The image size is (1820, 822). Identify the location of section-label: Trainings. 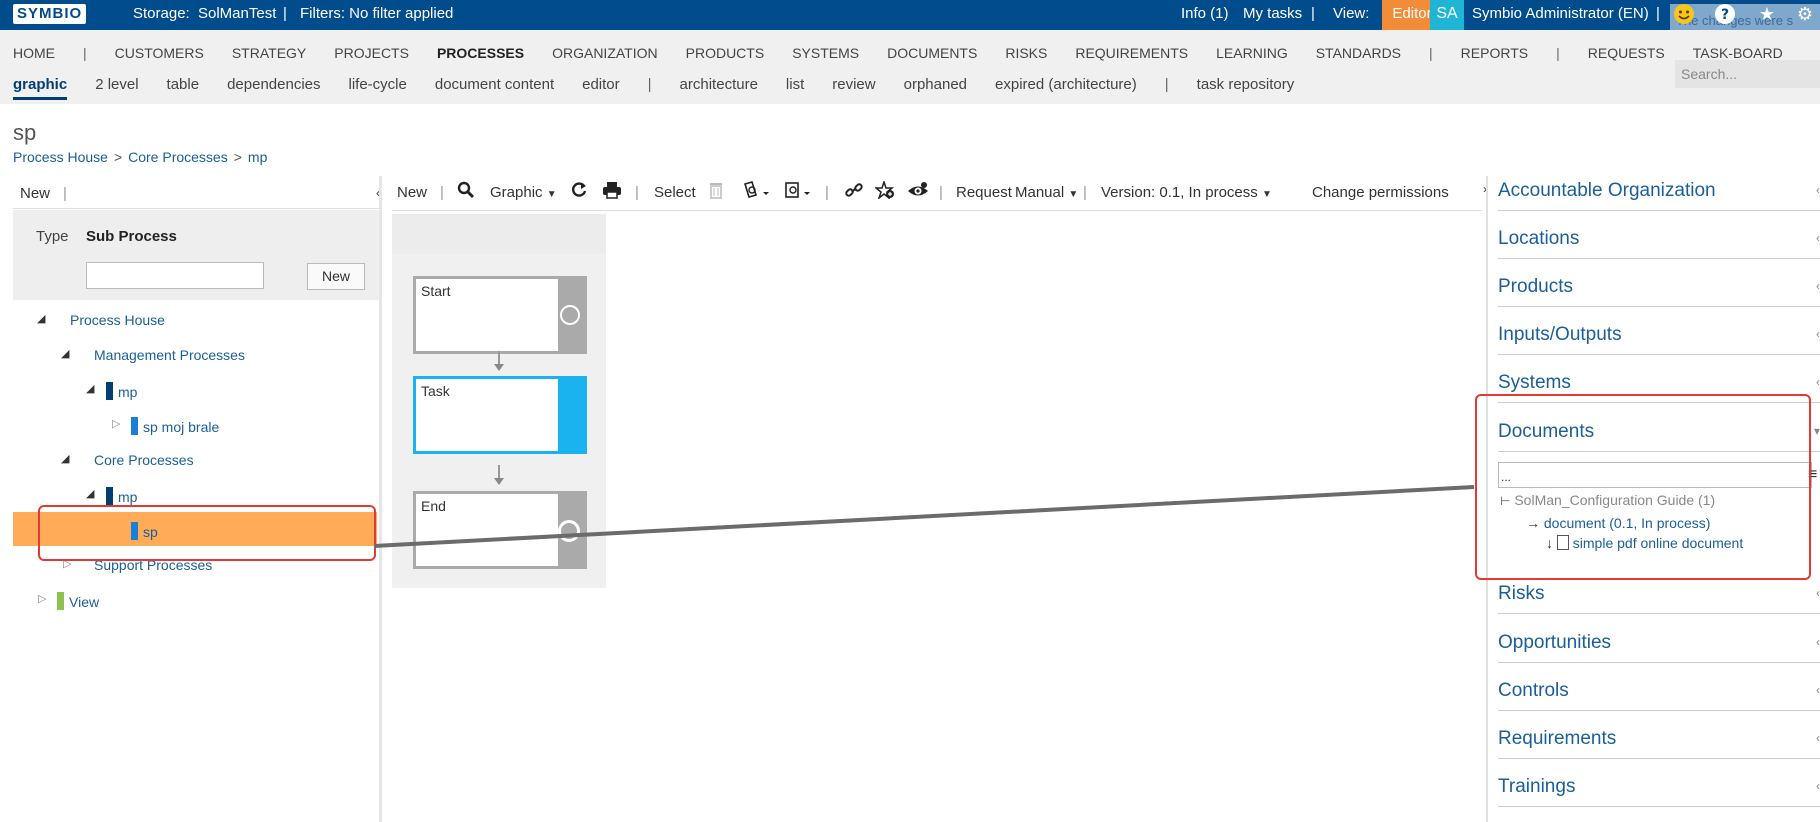
(1537, 786).